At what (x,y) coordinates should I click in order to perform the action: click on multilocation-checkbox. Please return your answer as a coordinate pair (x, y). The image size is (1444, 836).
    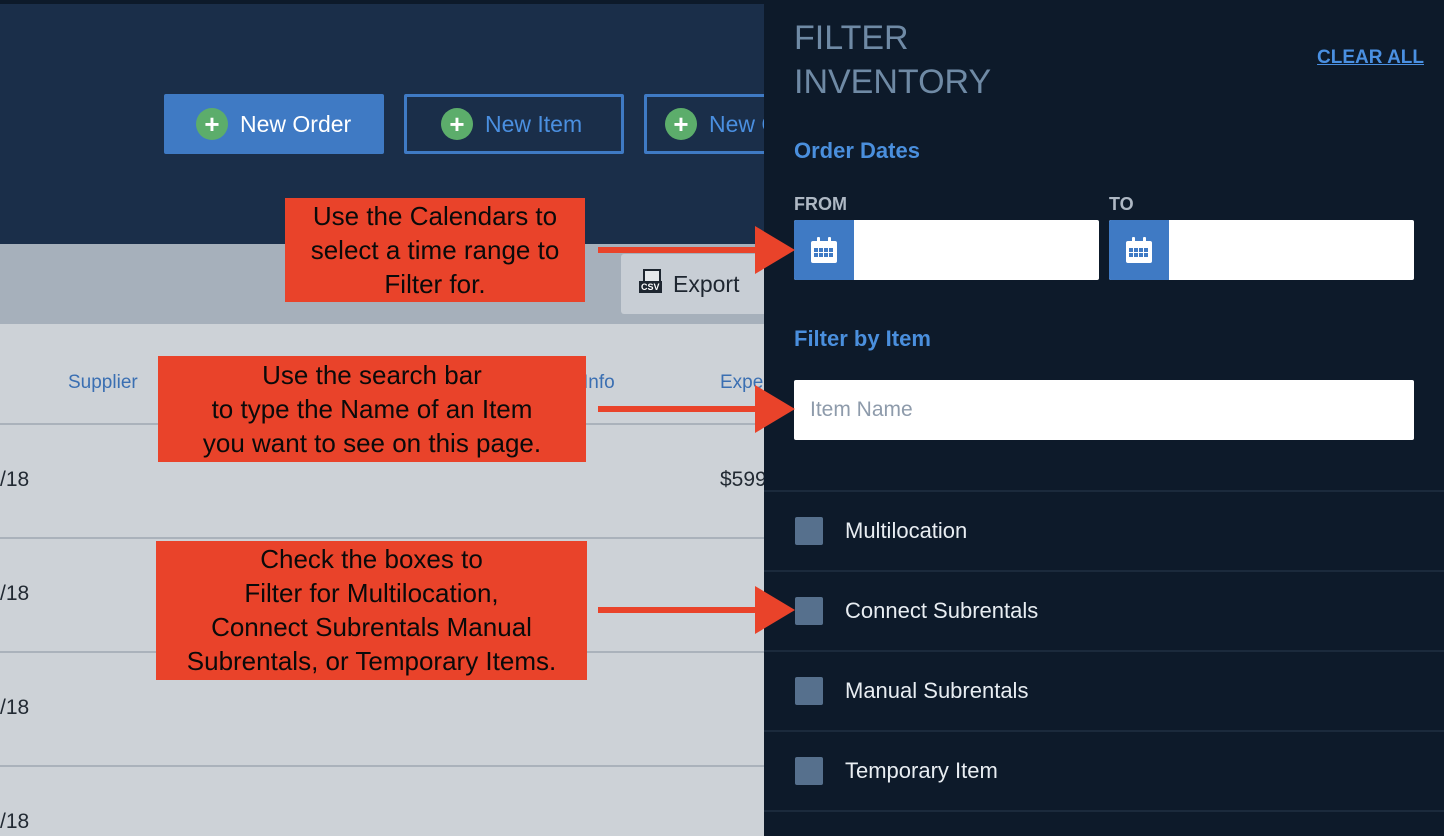
    Looking at the image, I should click on (809, 531).